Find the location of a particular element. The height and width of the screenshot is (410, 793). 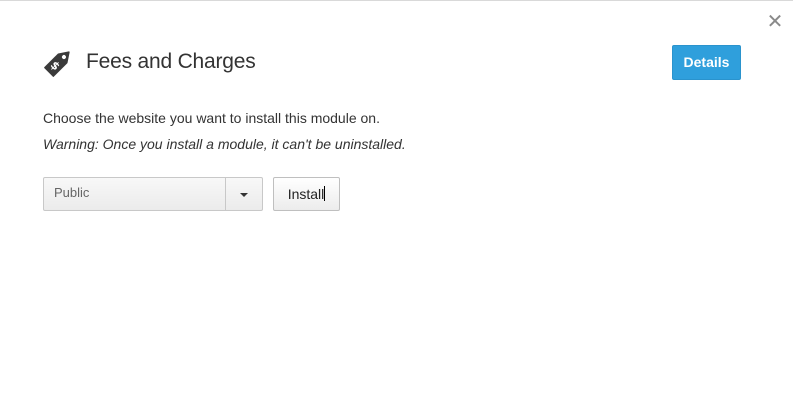

install-button: Install is located at coordinates (306, 194).